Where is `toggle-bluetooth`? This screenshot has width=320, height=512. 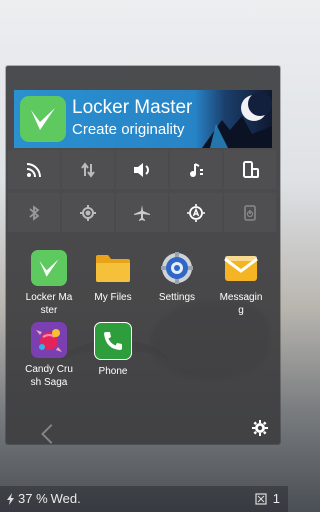
toggle-bluetooth is located at coordinates (34, 212).